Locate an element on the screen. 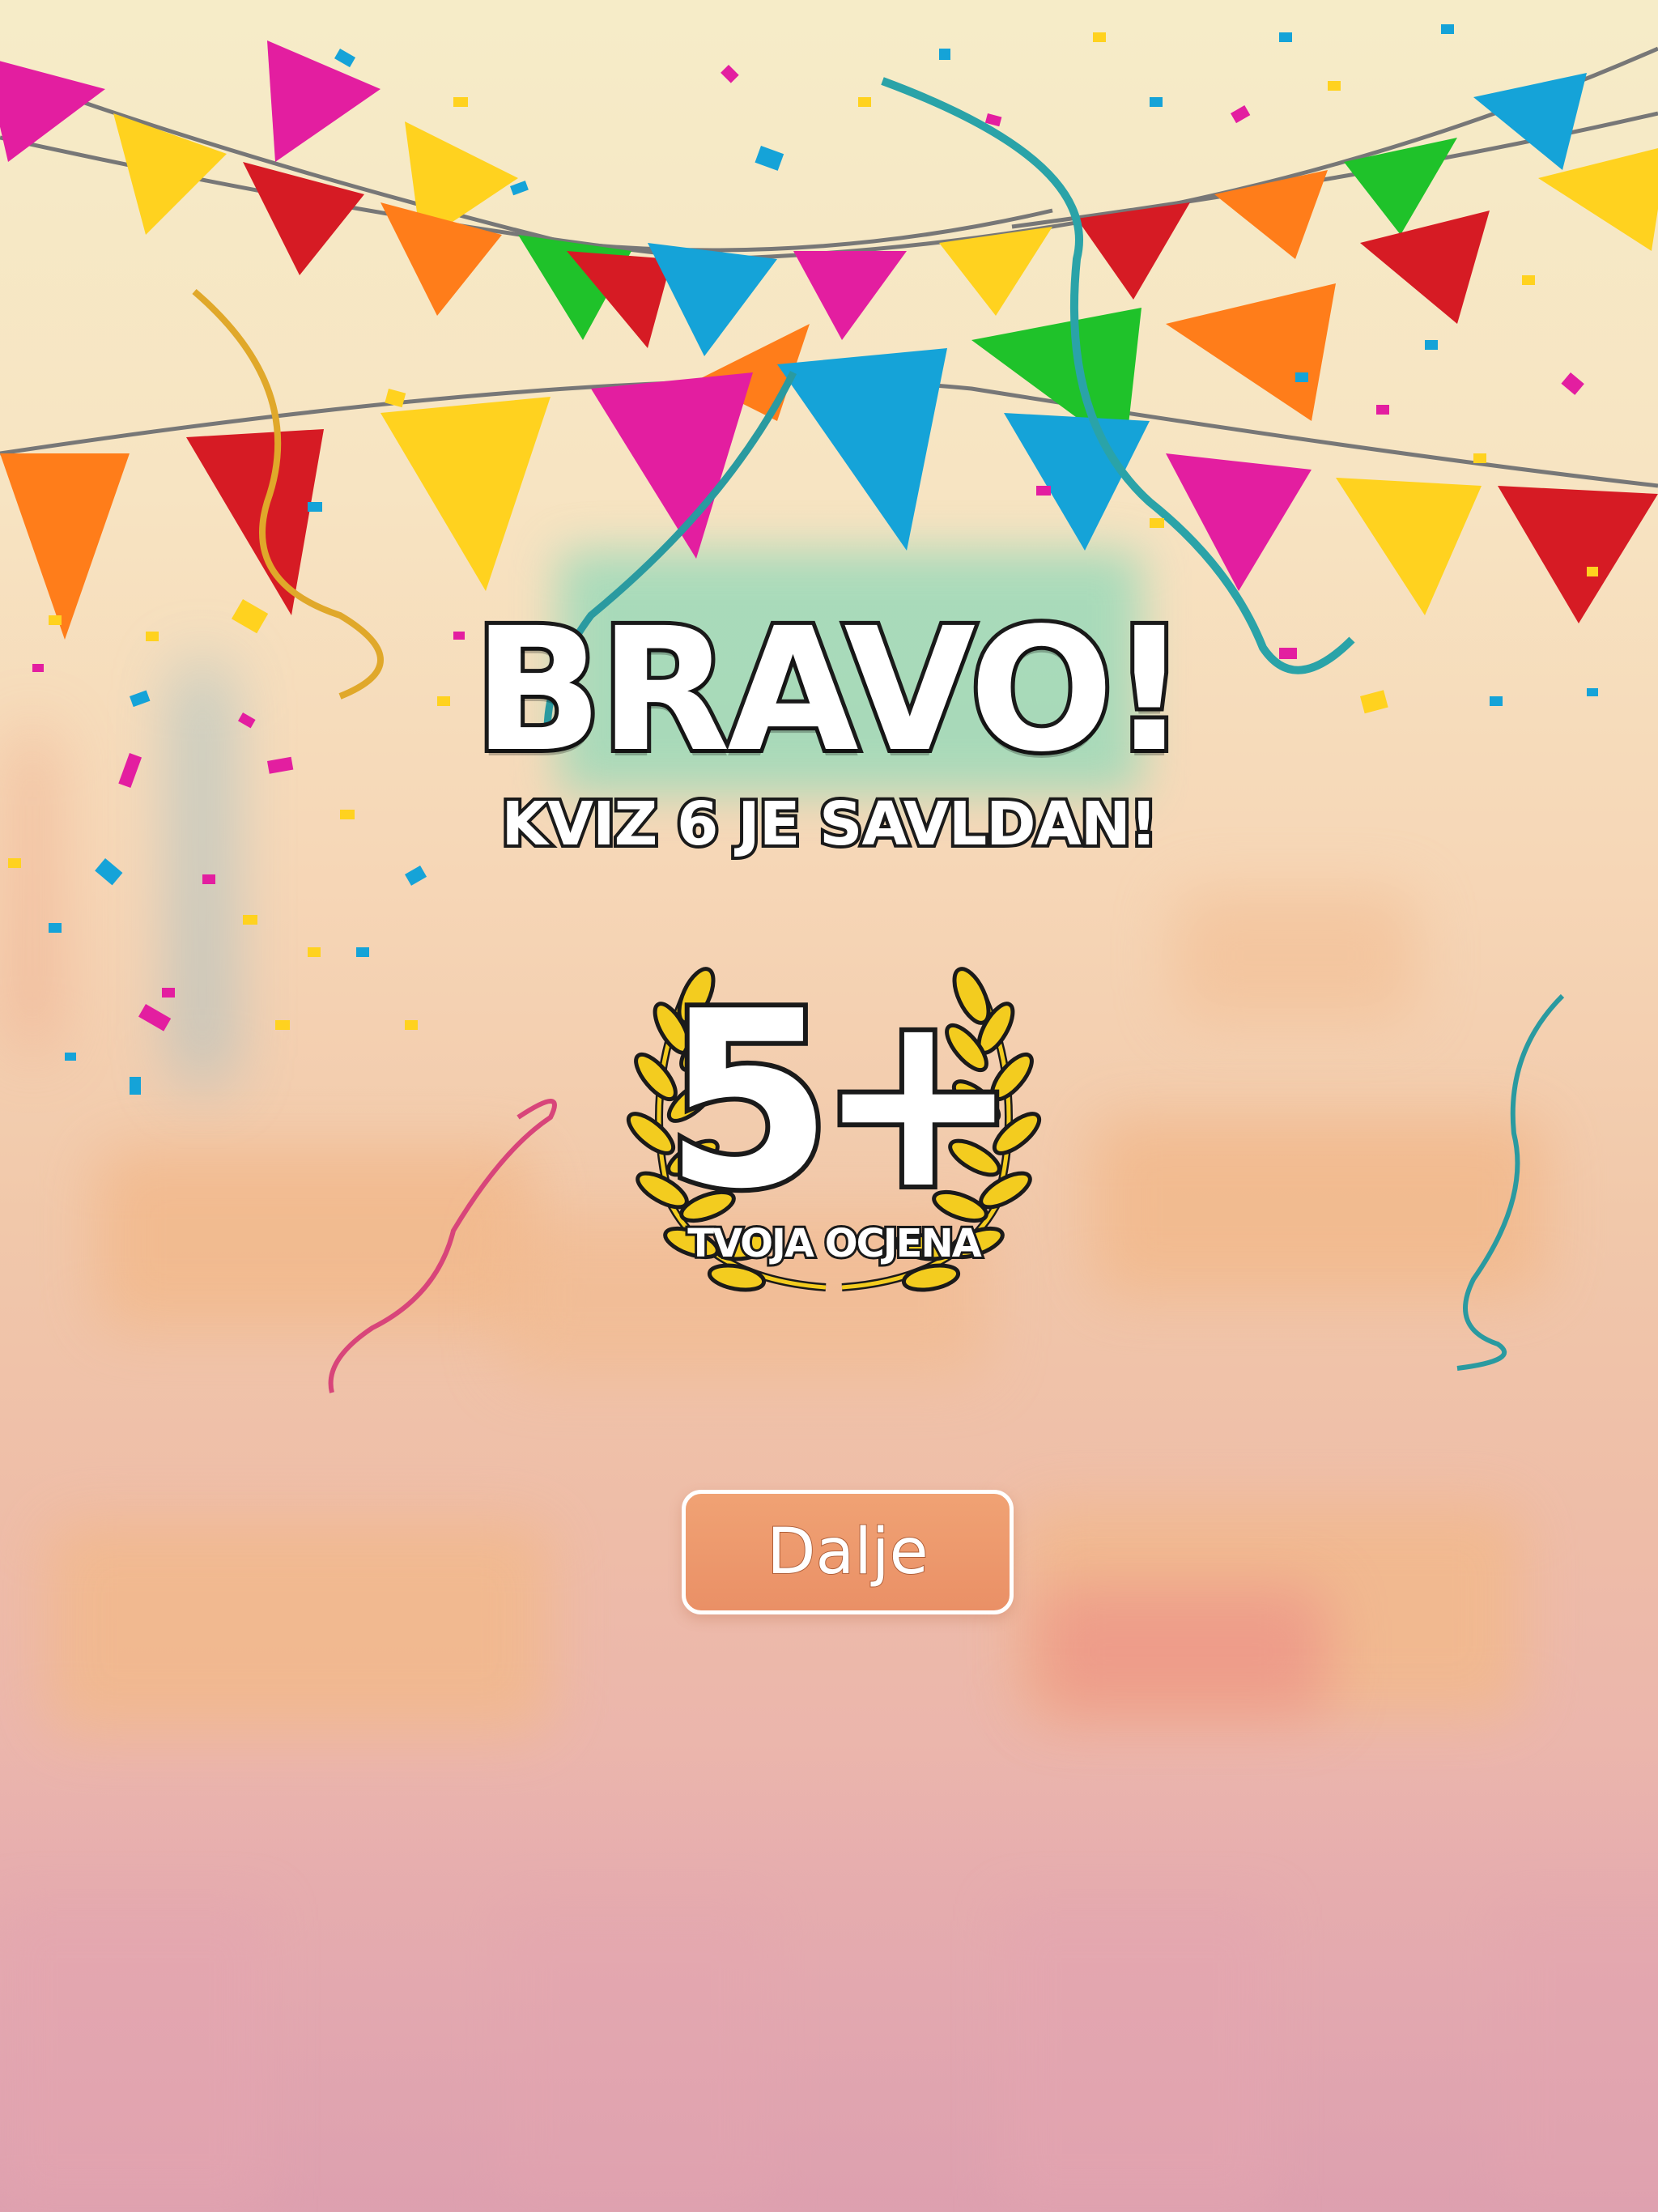 This screenshot has height=2212, width=1658. result-title: BRAVO! is located at coordinates (830, 690).